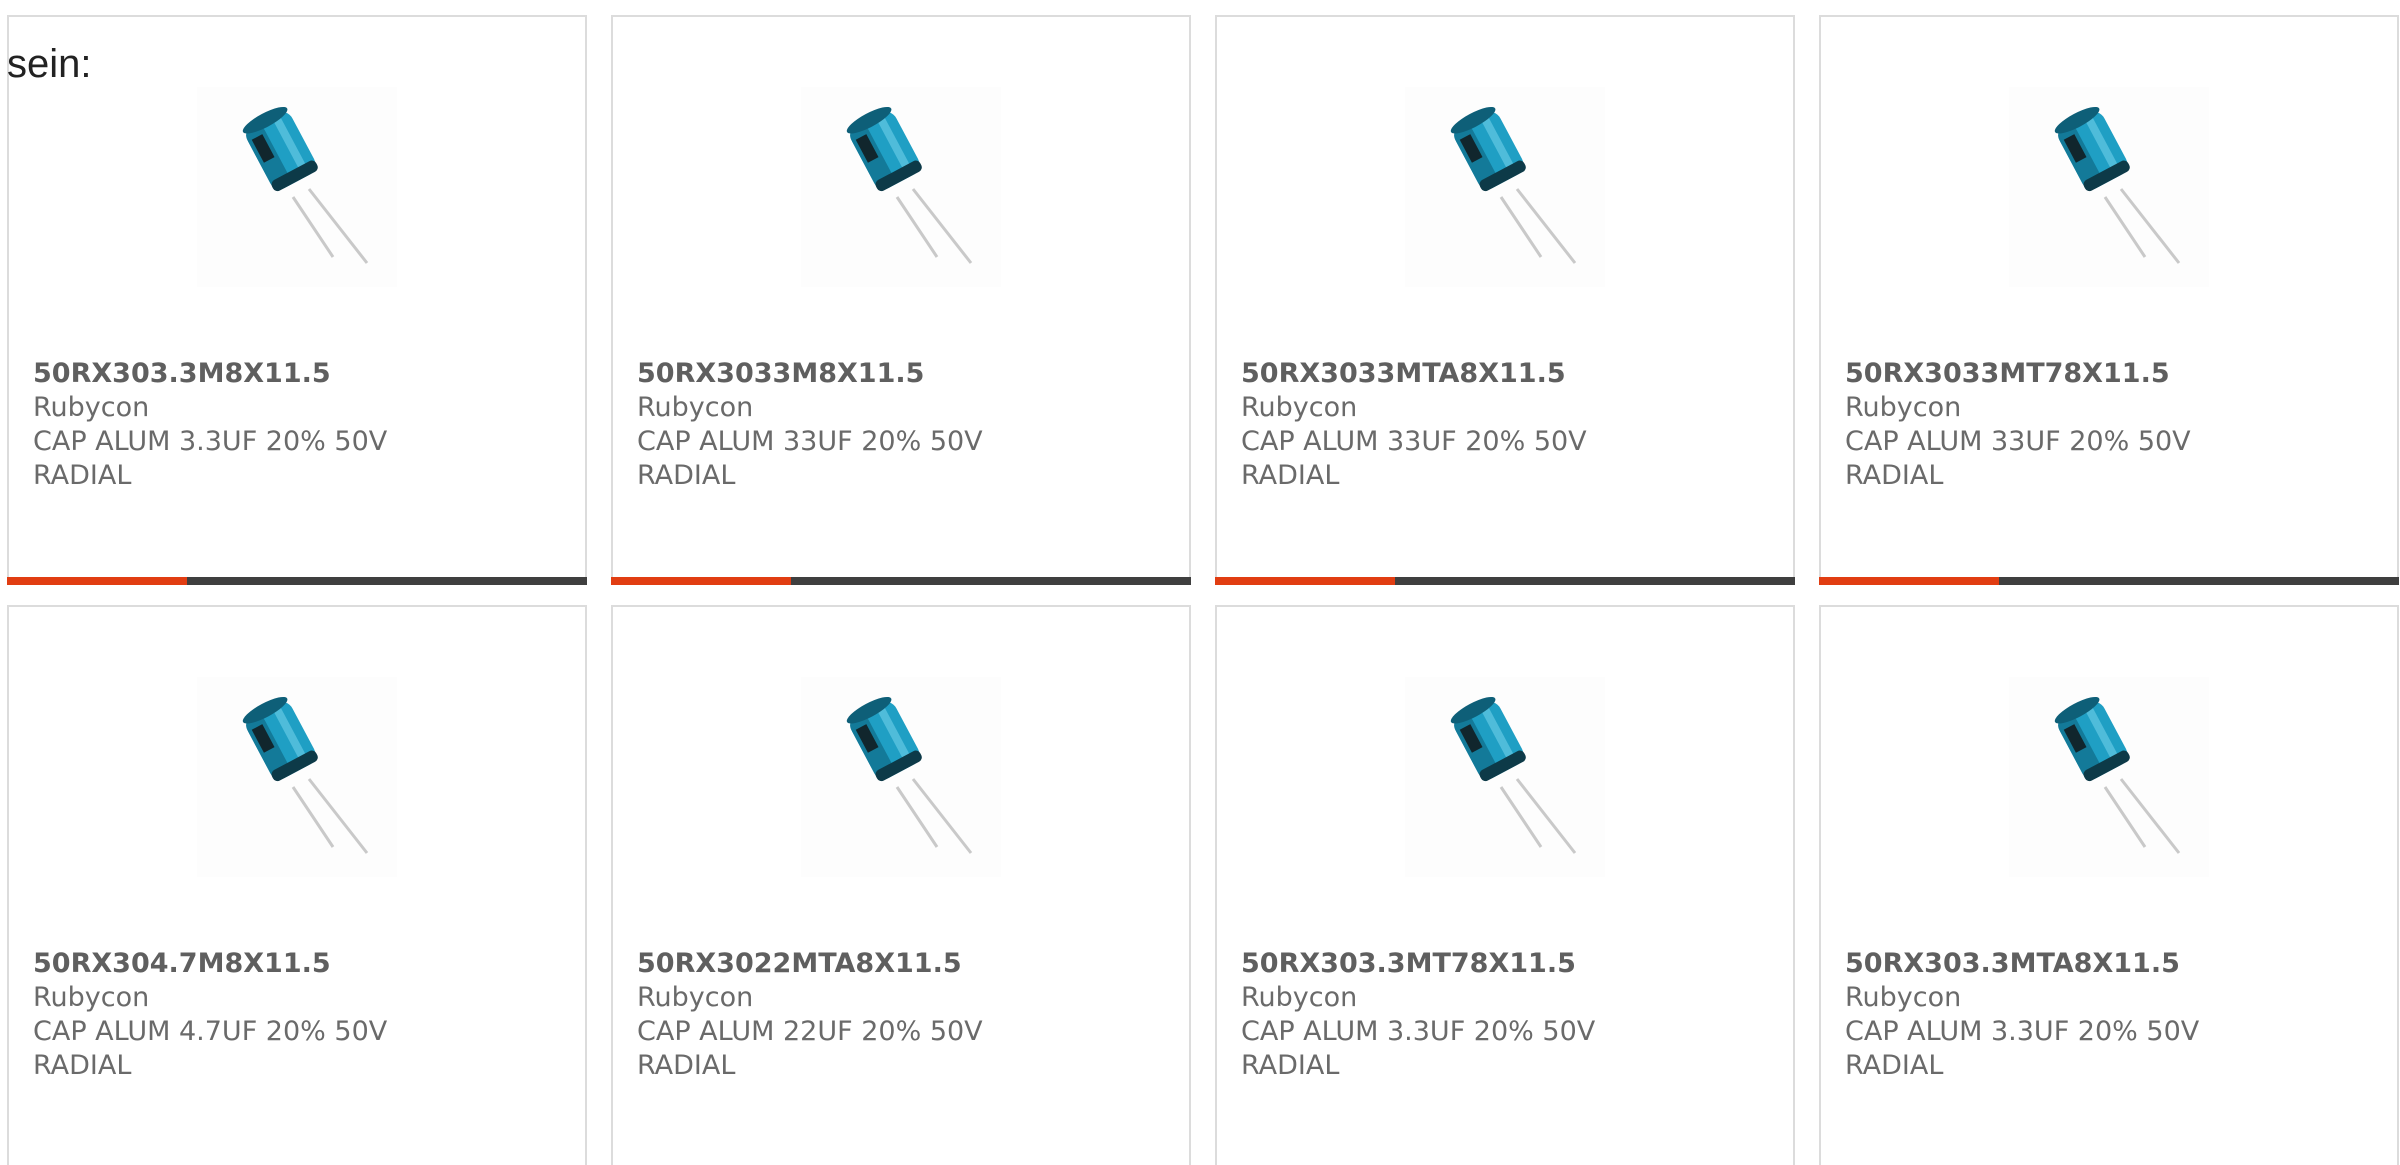 Image resolution: width=2400 pixels, height=1165 pixels. Describe the element at coordinates (2018, 374) in the screenshot. I see `part-number: 50RX3033MT78X11.5` at that location.